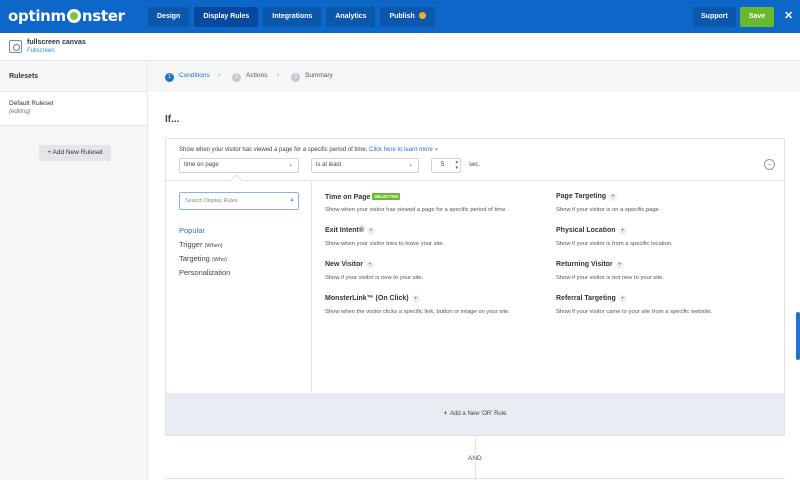  Describe the element at coordinates (66, 16) in the screenshot. I see `optinmonster-logo: optinm nster` at that location.